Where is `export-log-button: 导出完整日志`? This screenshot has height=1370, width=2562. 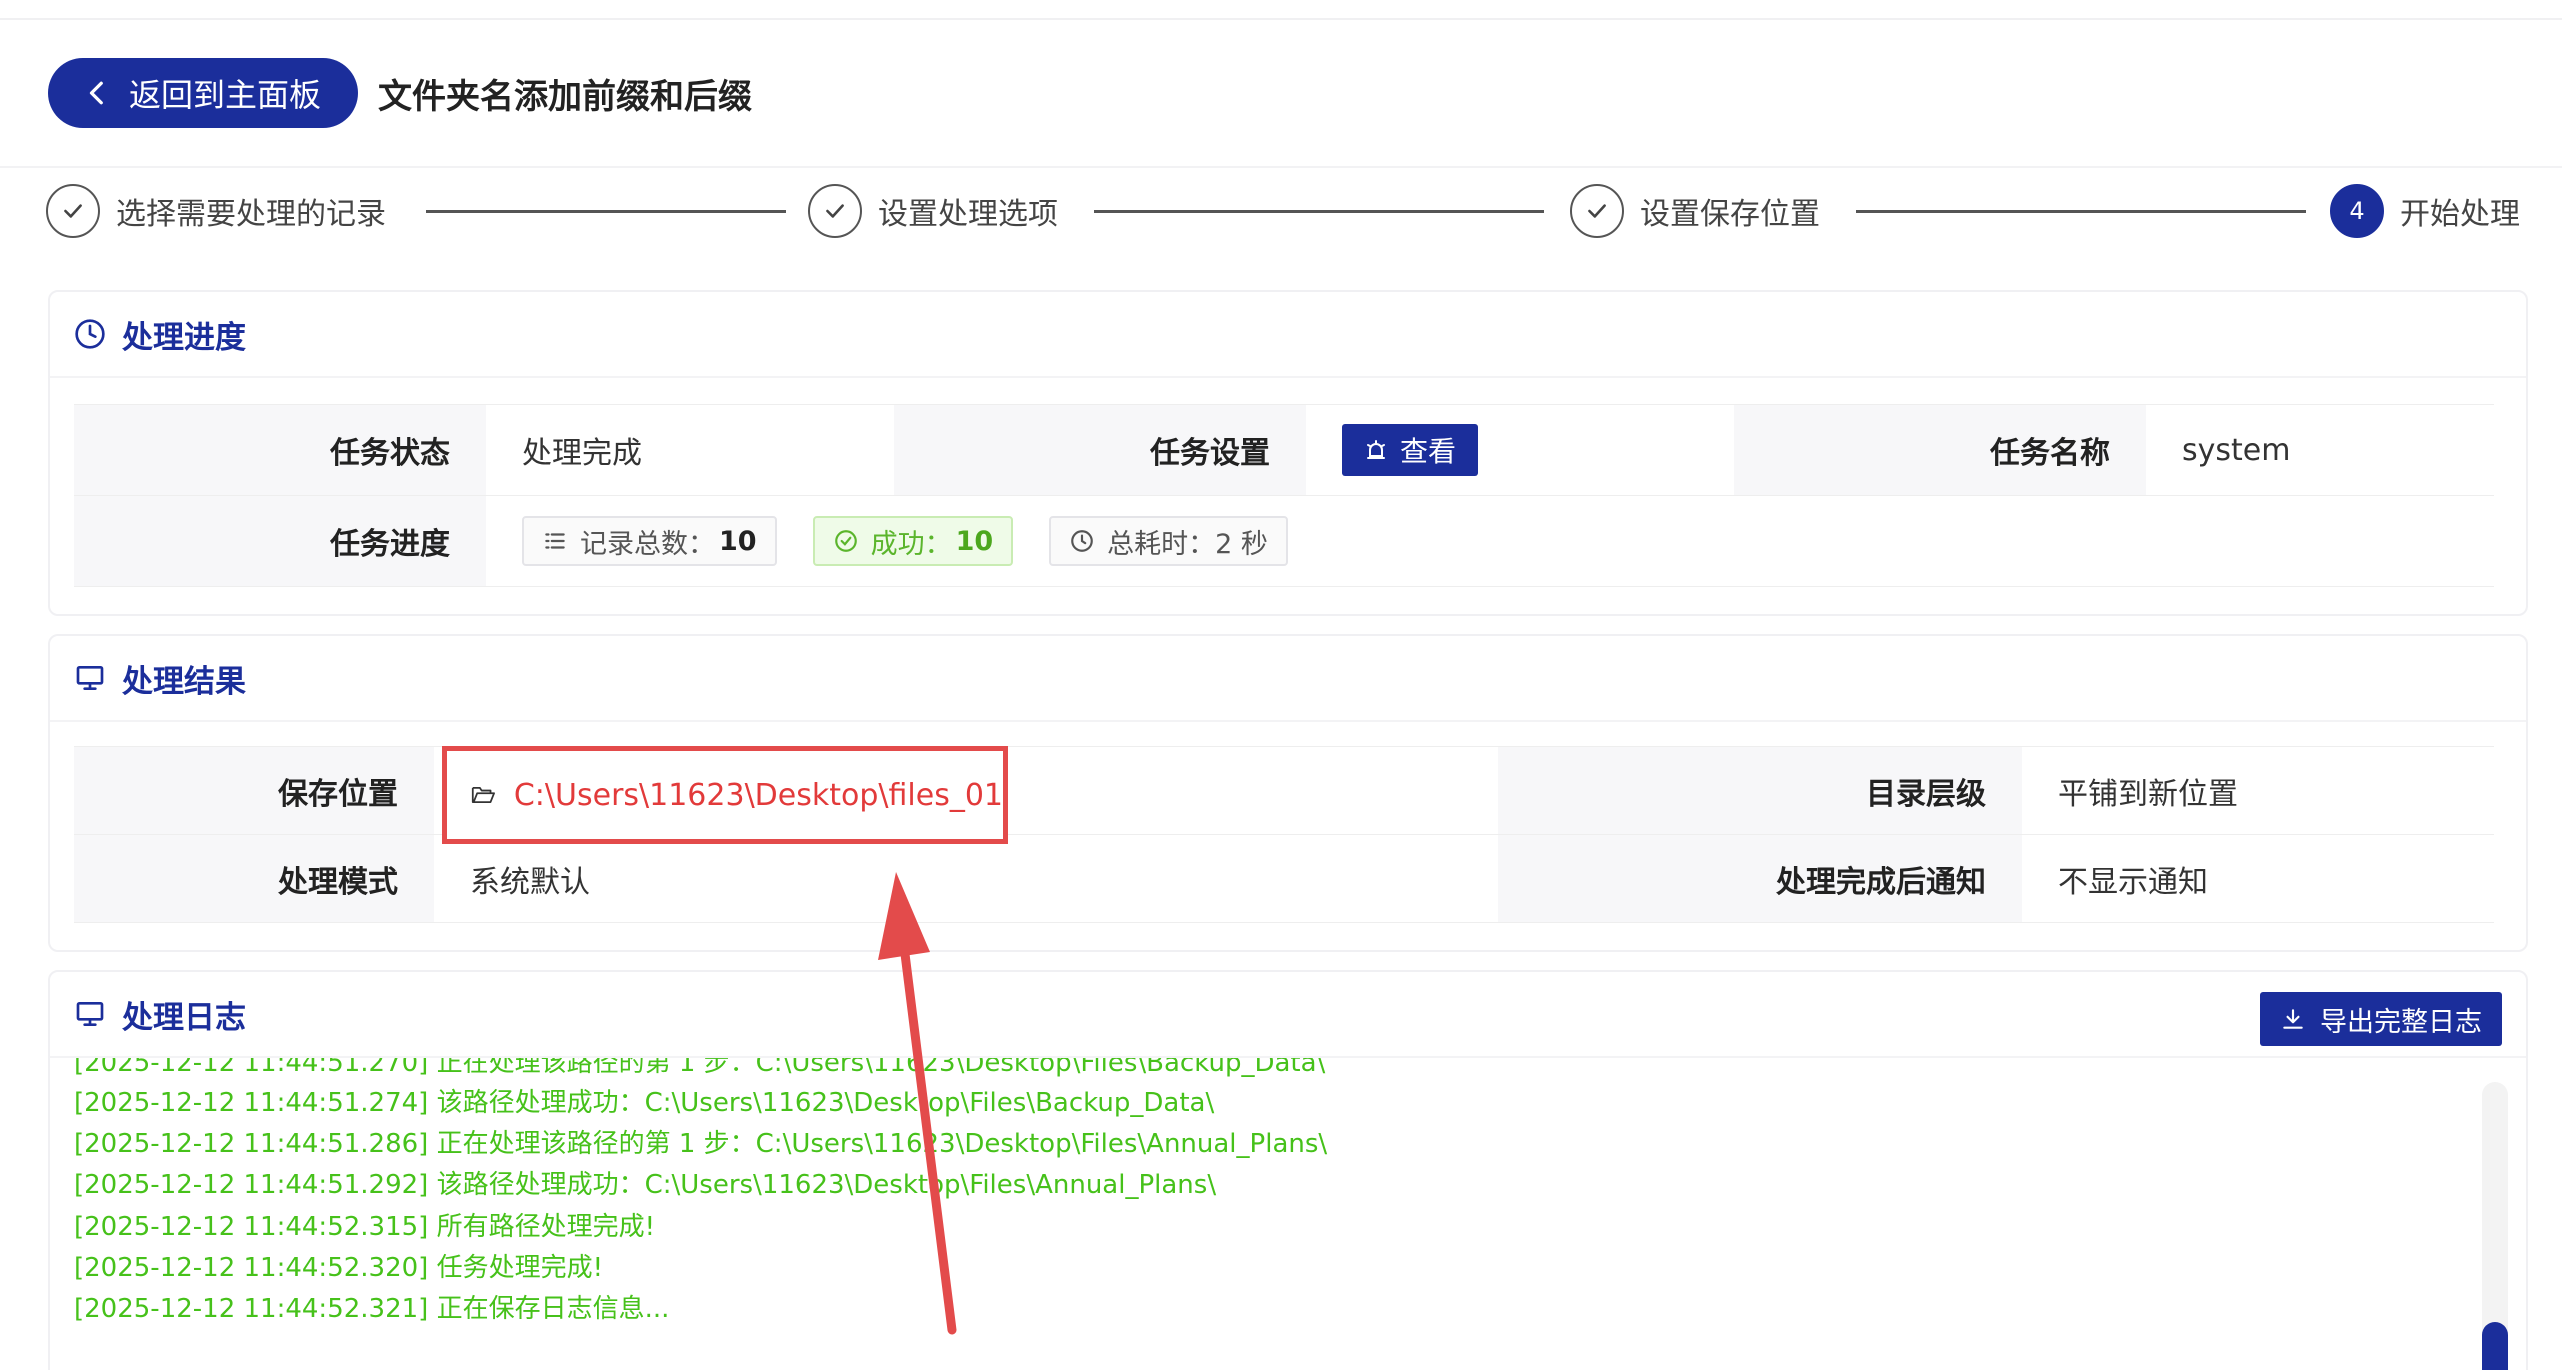 export-log-button: 导出完整日志 is located at coordinates (2381, 1019).